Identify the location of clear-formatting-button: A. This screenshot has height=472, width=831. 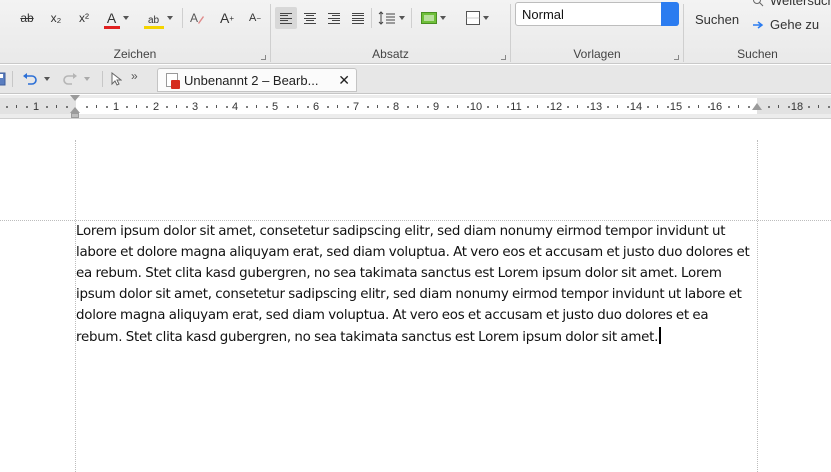
(197, 18).